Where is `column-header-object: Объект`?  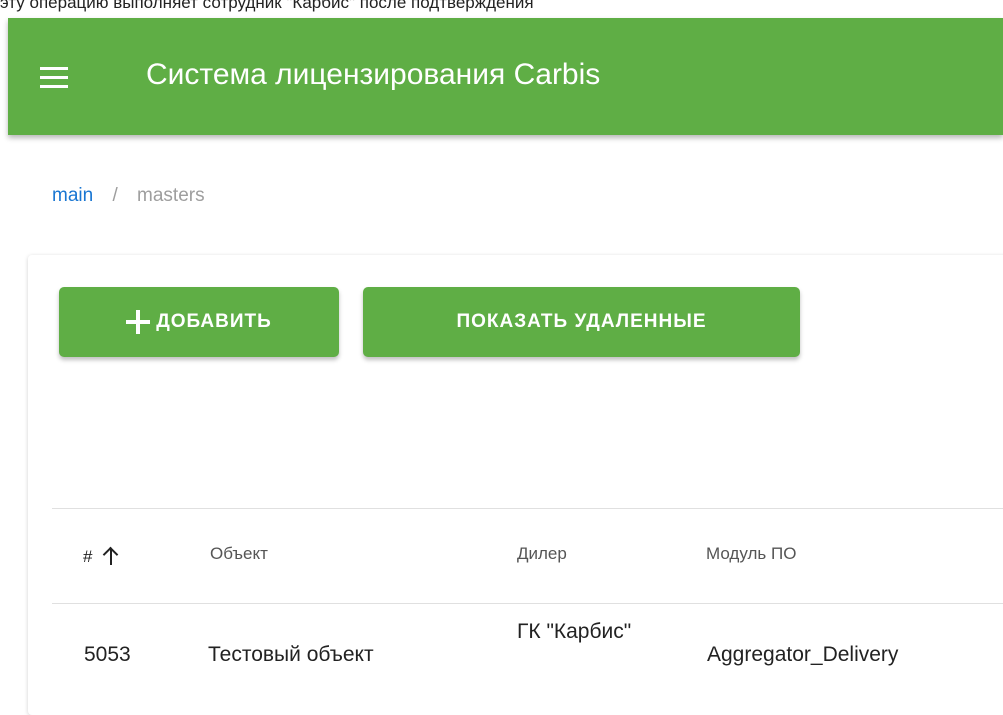 column-header-object: Объект is located at coordinates (239, 554).